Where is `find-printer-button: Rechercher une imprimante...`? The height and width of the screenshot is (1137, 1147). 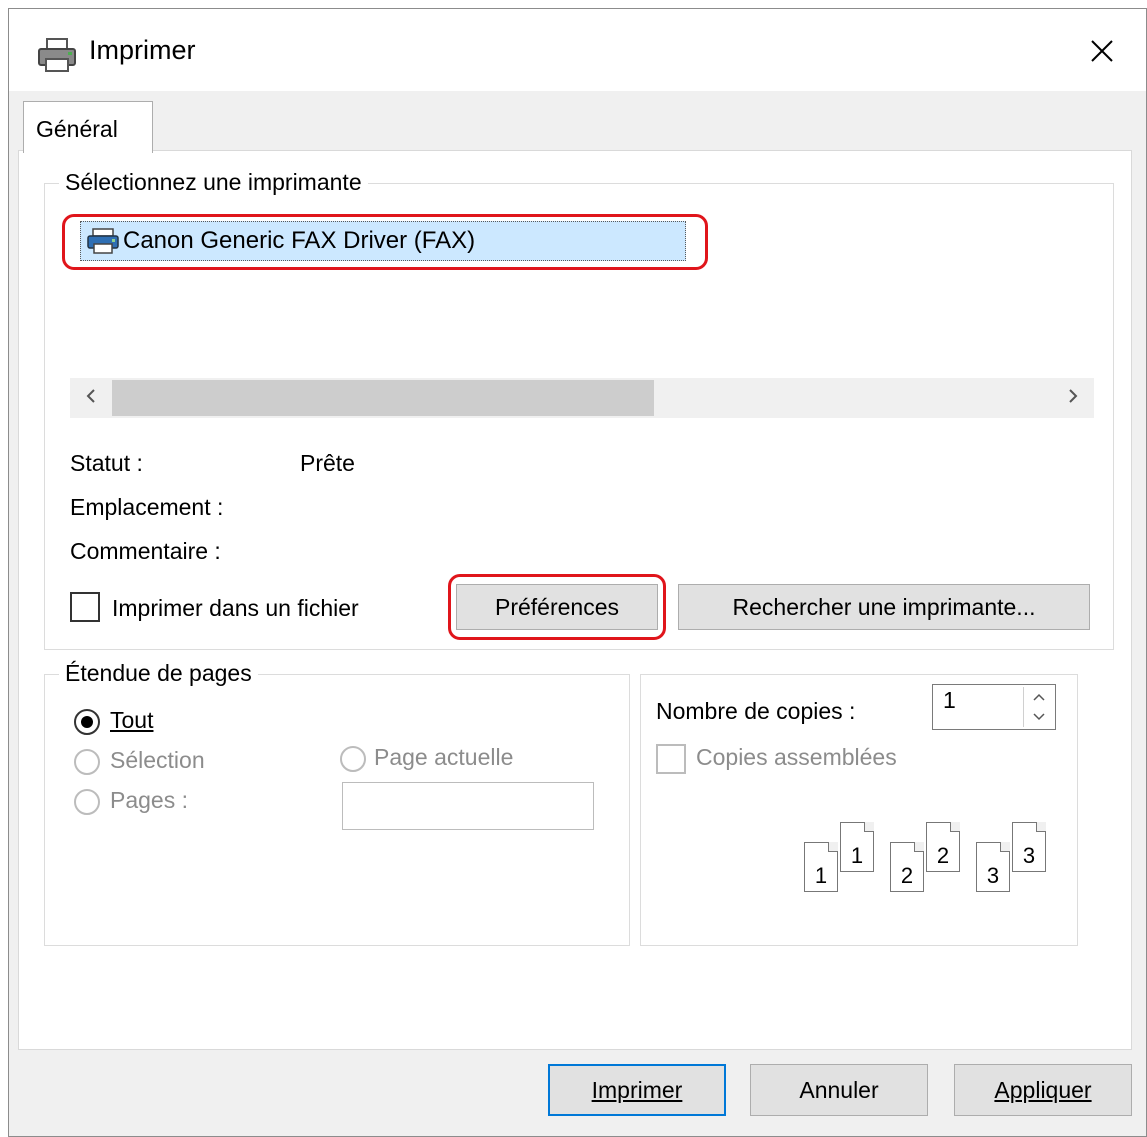
find-printer-button: Rechercher une imprimante... is located at coordinates (884, 607).